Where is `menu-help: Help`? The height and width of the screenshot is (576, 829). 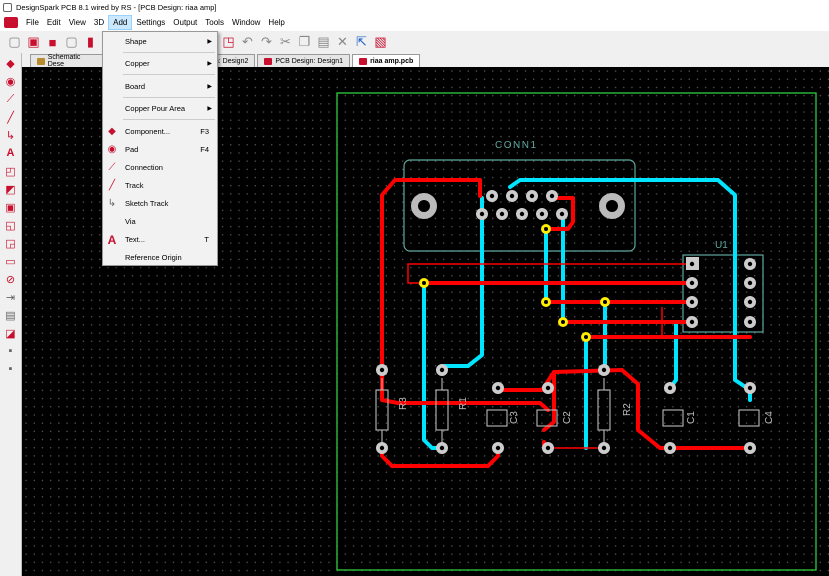 menu-help: Help is located at coordinates (276, 22).